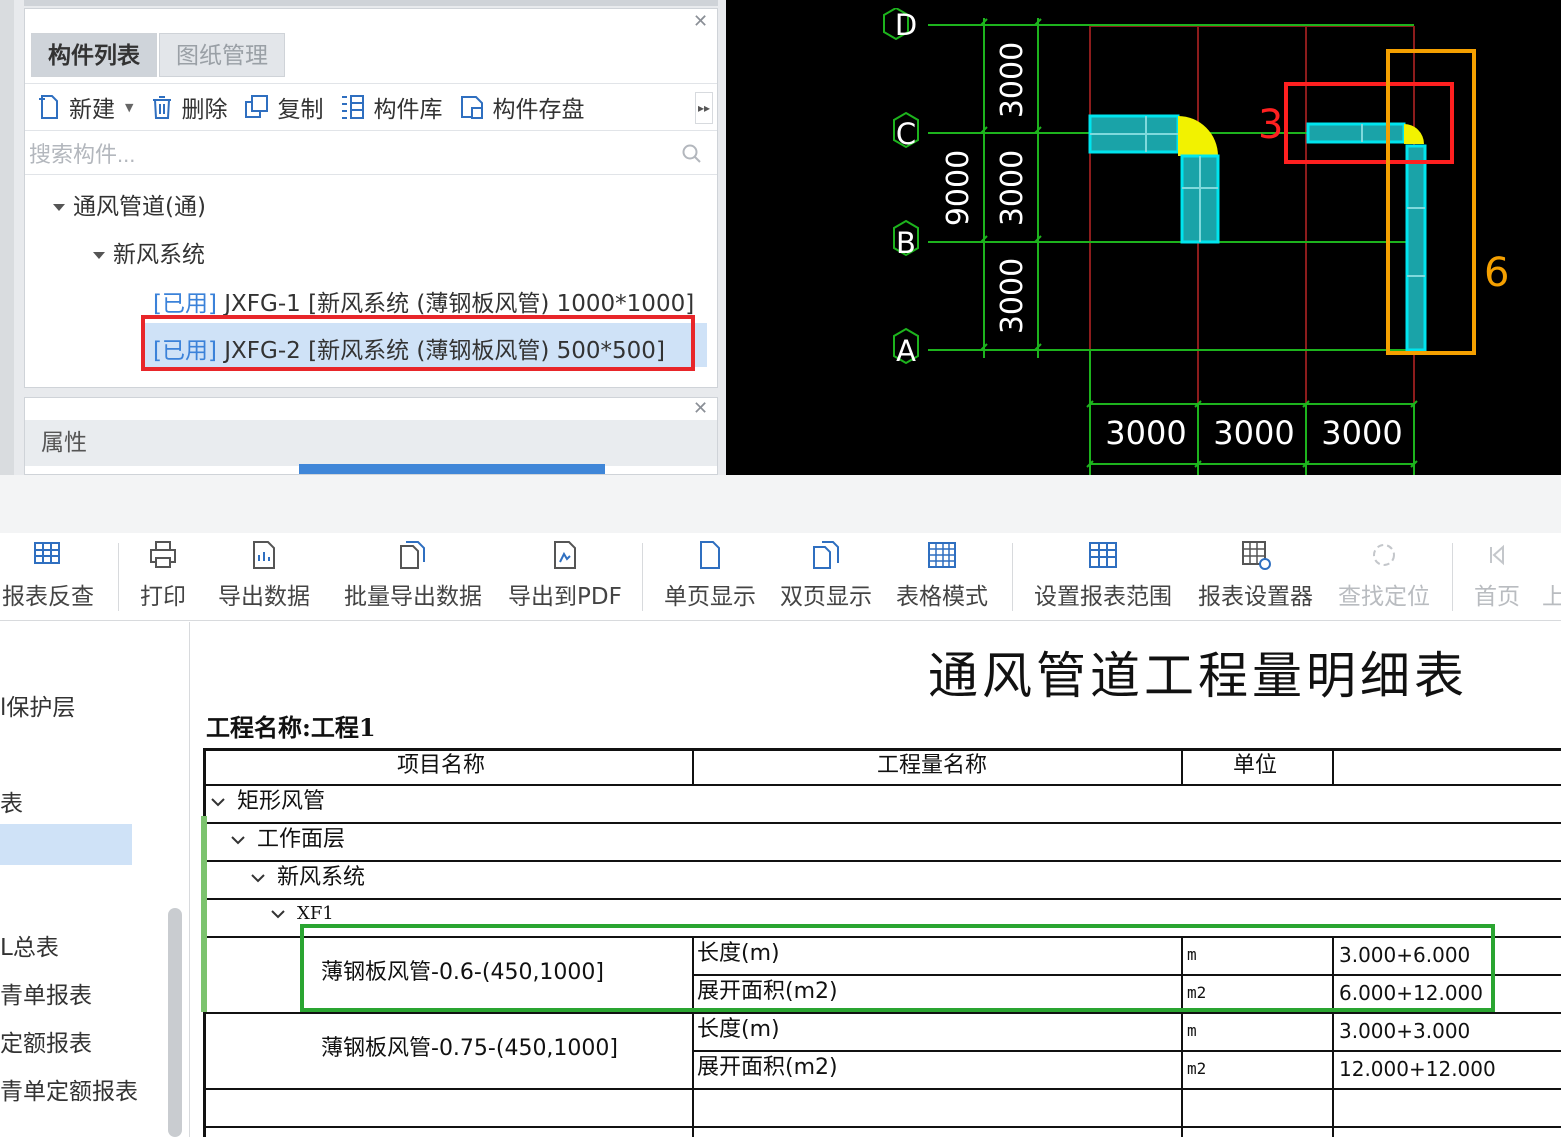 The width and height of the screenshot is (1561, 1137). Describe the element at coordinates (455, 304) in the screenshot. I see `tree-item-label: JXFG-1 [新风系统 (薄钢板风管) 1000*1000]` at that location.